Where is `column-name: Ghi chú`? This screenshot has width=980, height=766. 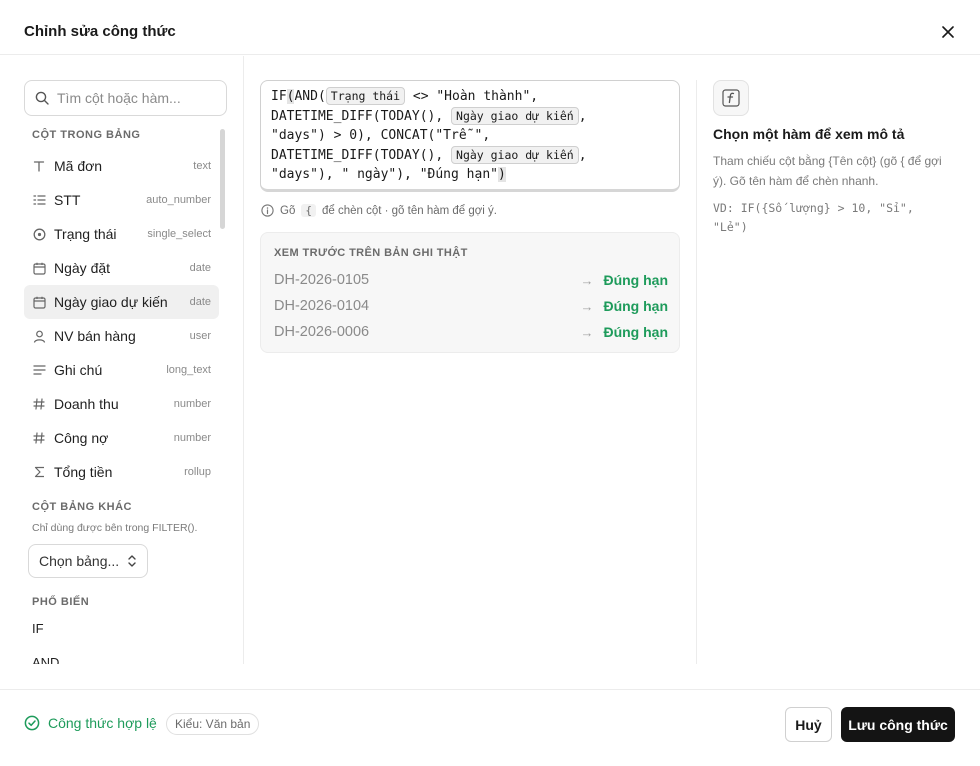 column-name: Ghi chú is located at coordinates (78, 370).